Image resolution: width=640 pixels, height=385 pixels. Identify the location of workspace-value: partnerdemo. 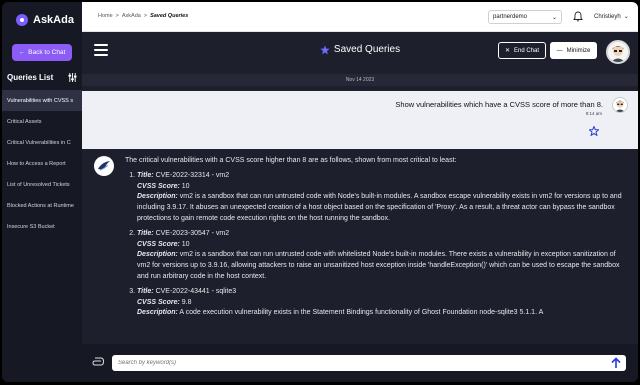
(510, 17).